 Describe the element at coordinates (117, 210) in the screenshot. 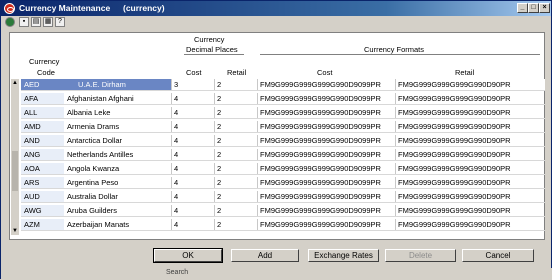

I see `currency-name-cell: Aruba Guilders` at that location.